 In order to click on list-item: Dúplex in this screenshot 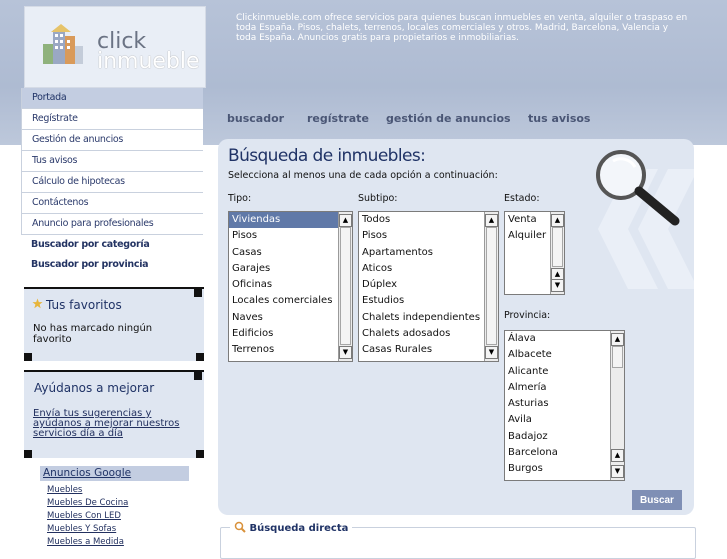, I will do `click(428, 285)`.